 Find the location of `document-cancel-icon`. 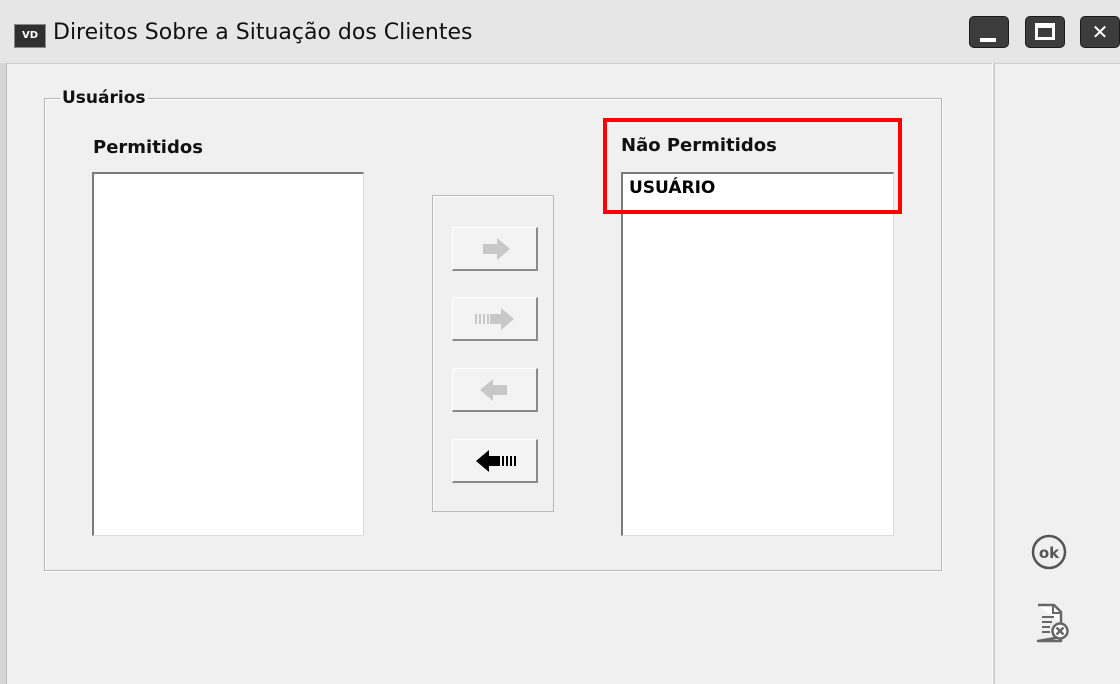

document-cancel-icon is located at coordinates (1052, 623).